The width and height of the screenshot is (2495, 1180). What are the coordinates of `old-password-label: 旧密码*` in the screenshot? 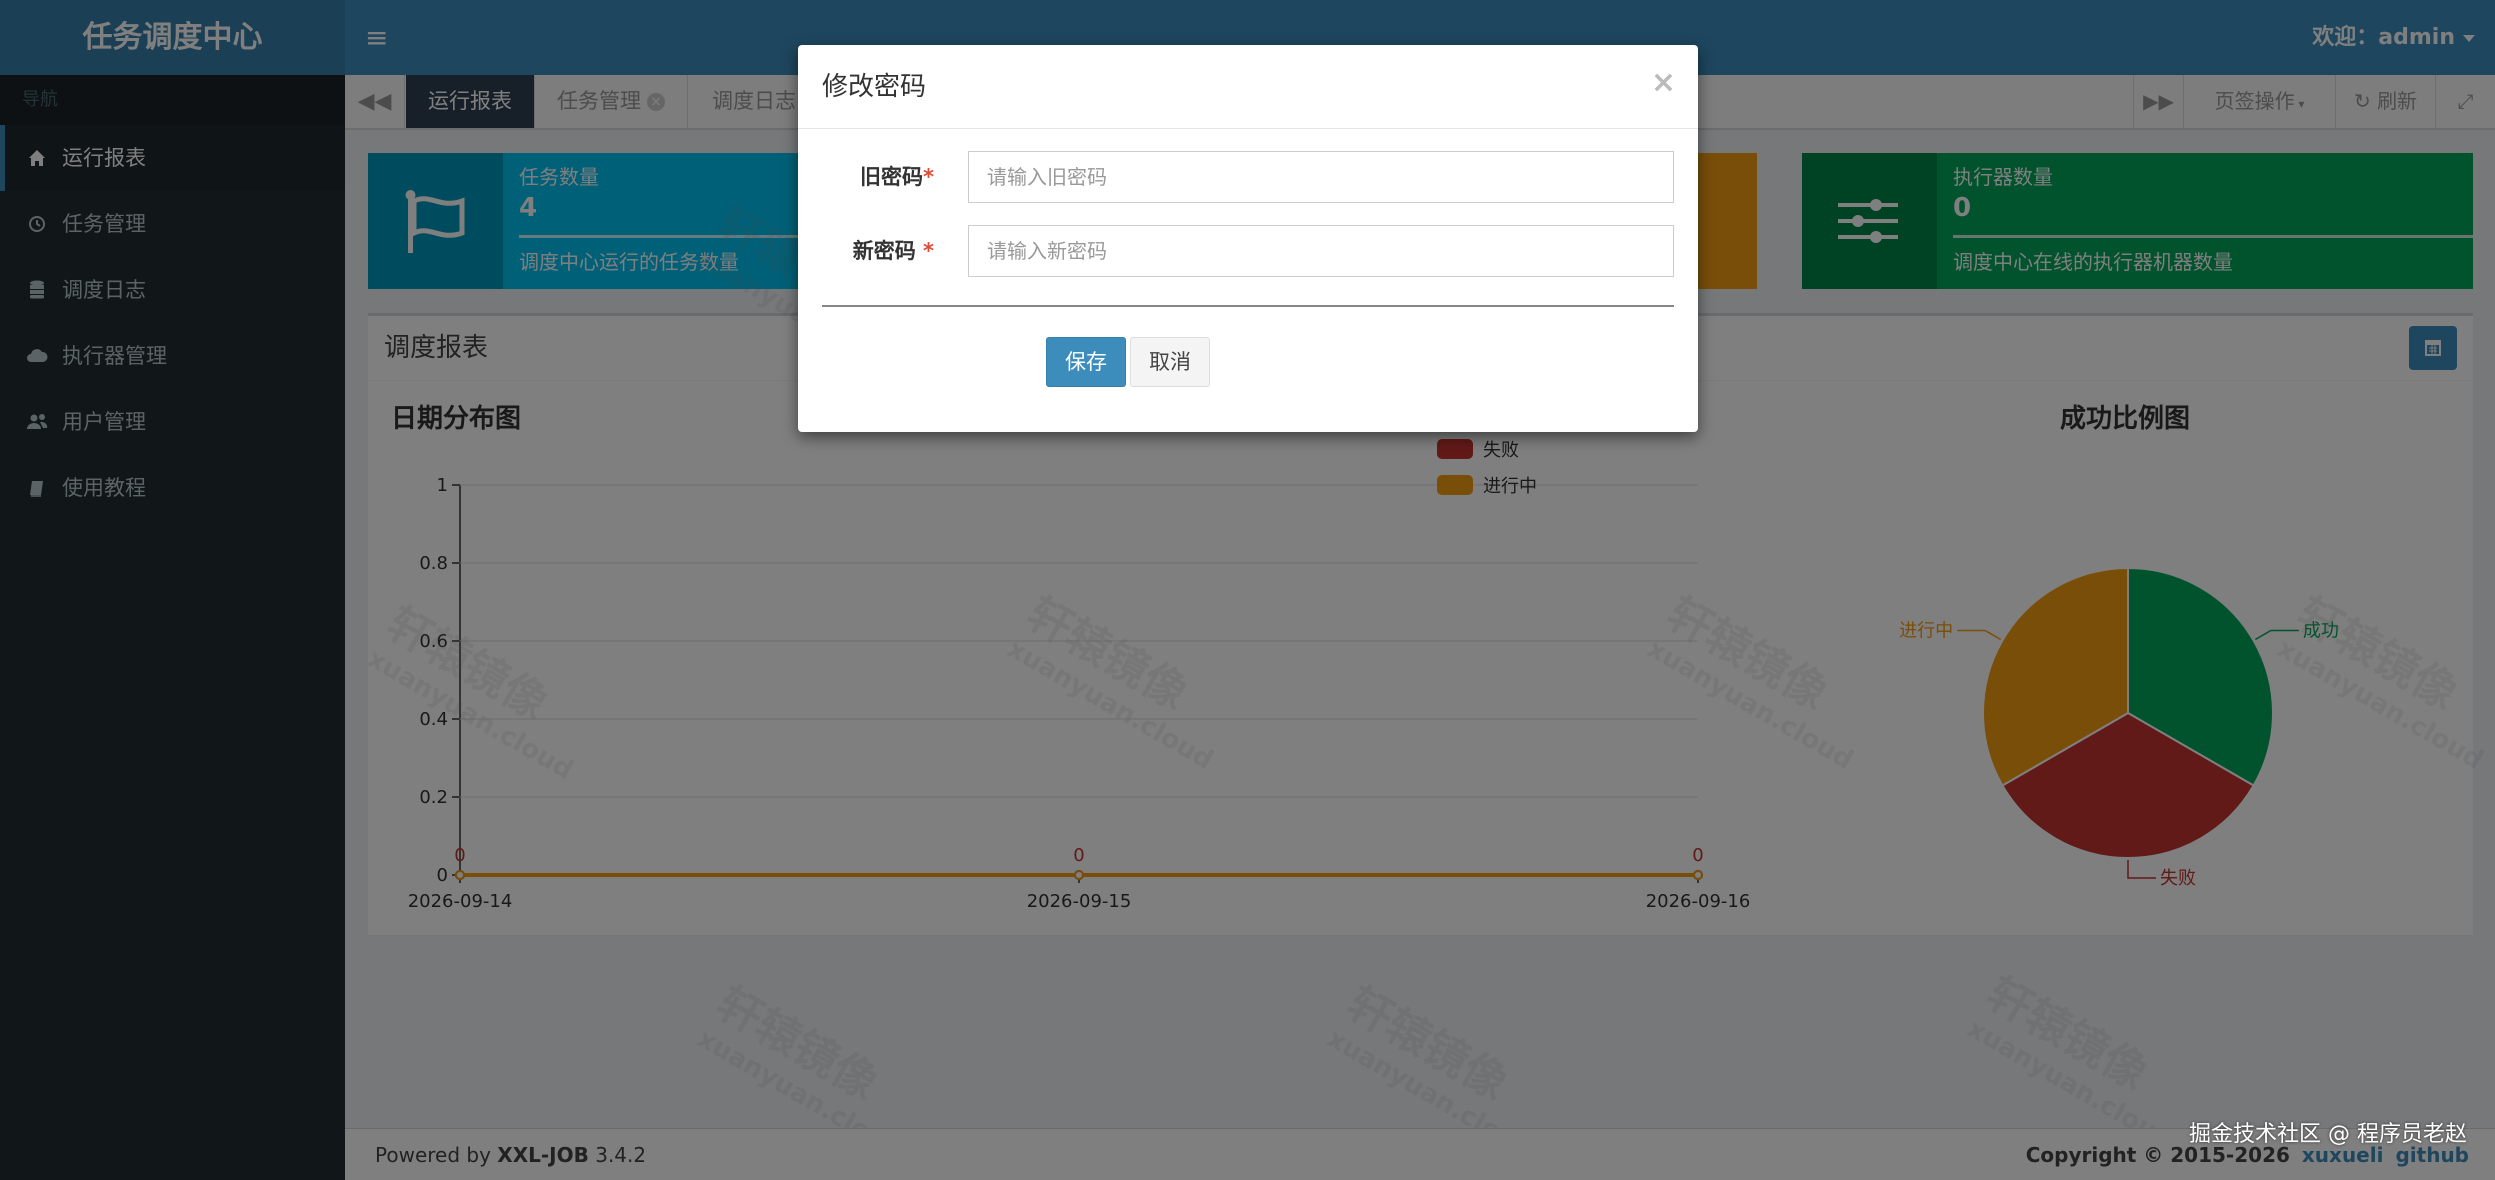 It's located at (878, 177).